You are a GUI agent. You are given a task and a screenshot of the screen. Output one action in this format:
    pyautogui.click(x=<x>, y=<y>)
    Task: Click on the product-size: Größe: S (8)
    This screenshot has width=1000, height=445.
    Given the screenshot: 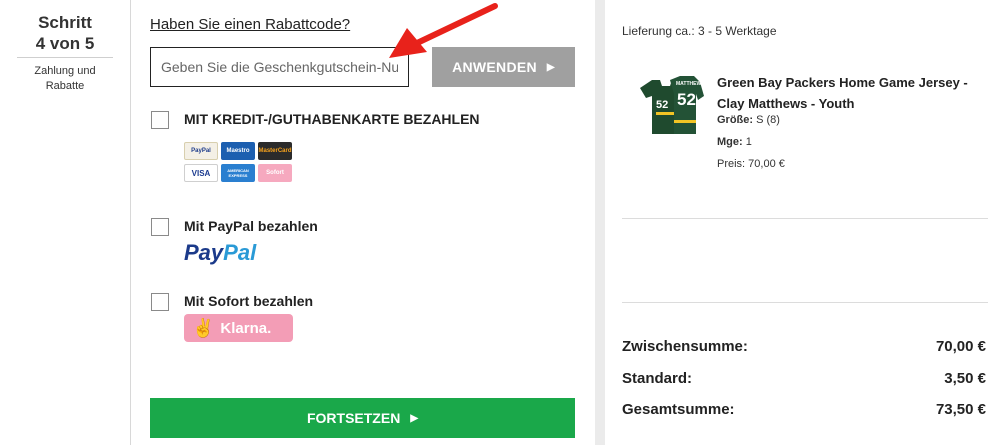 What is the action you would take?
    pyautogui.click(x=748, y=120)
    